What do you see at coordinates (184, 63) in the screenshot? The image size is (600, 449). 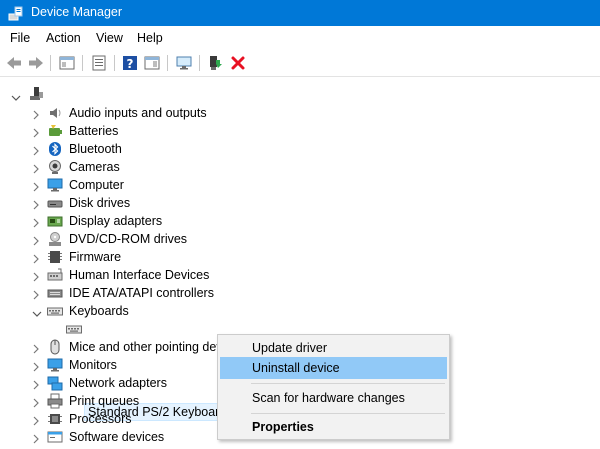 I see `scan-hardware-icon` at bounding box center [184, 63].